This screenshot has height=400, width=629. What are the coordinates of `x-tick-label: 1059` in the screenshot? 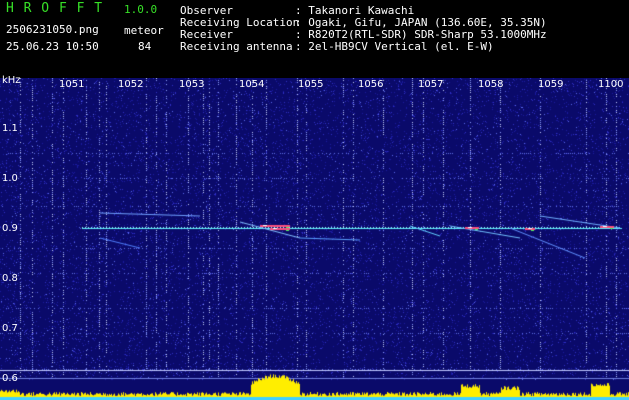 It's located at (551, 84).